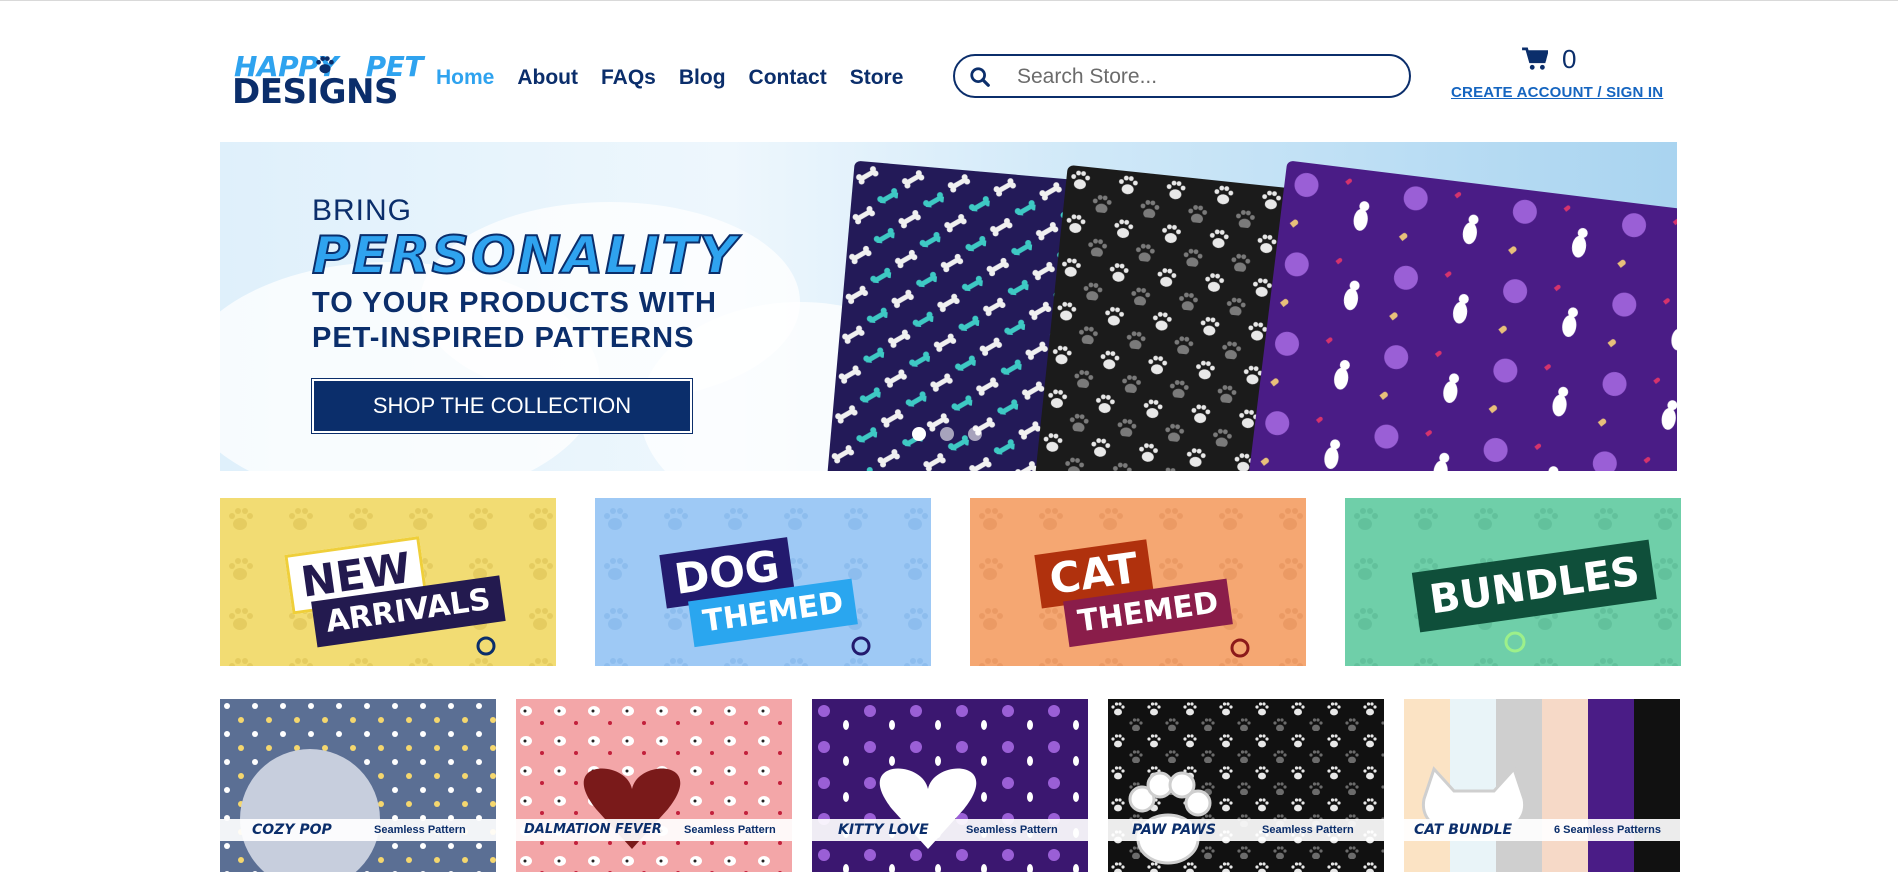  Describe the element at coordinates (465, 78) in the screenshot. I see `nav-home: Home` at that location.